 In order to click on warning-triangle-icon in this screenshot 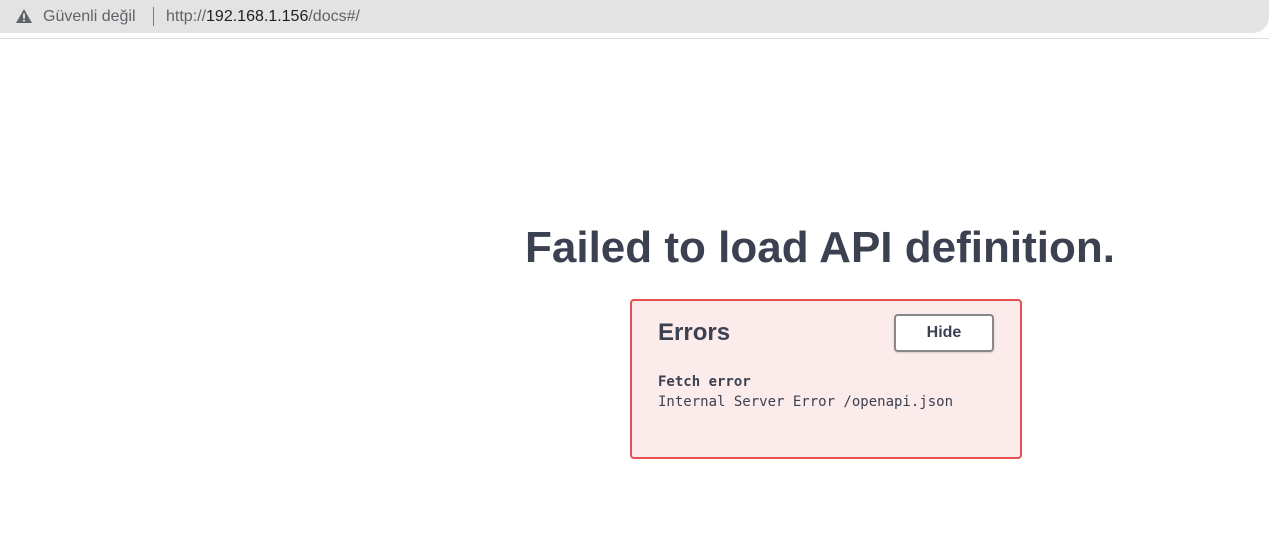, I will do `click(24, 16)`.